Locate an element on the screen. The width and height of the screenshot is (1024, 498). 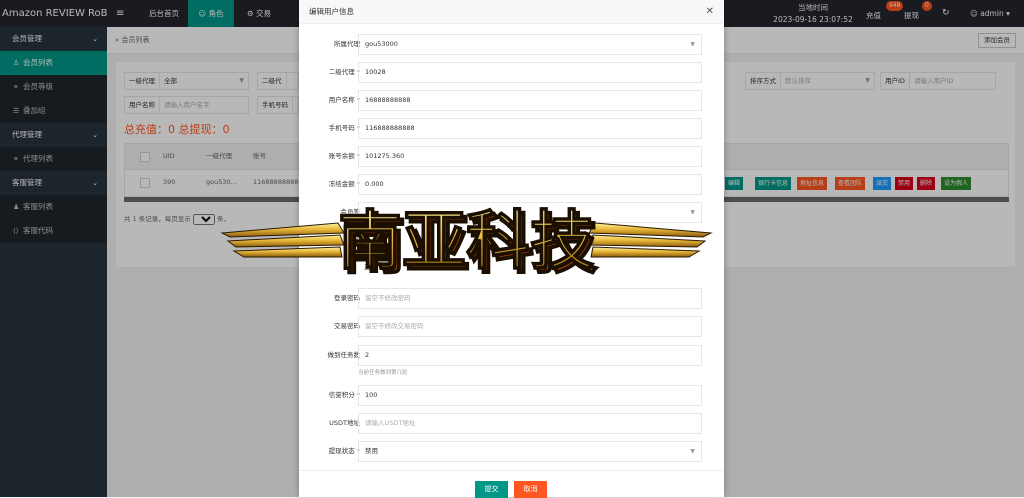
form-row-phone: 手机号码 * 116888888888 is located at coordinates (511, 128).